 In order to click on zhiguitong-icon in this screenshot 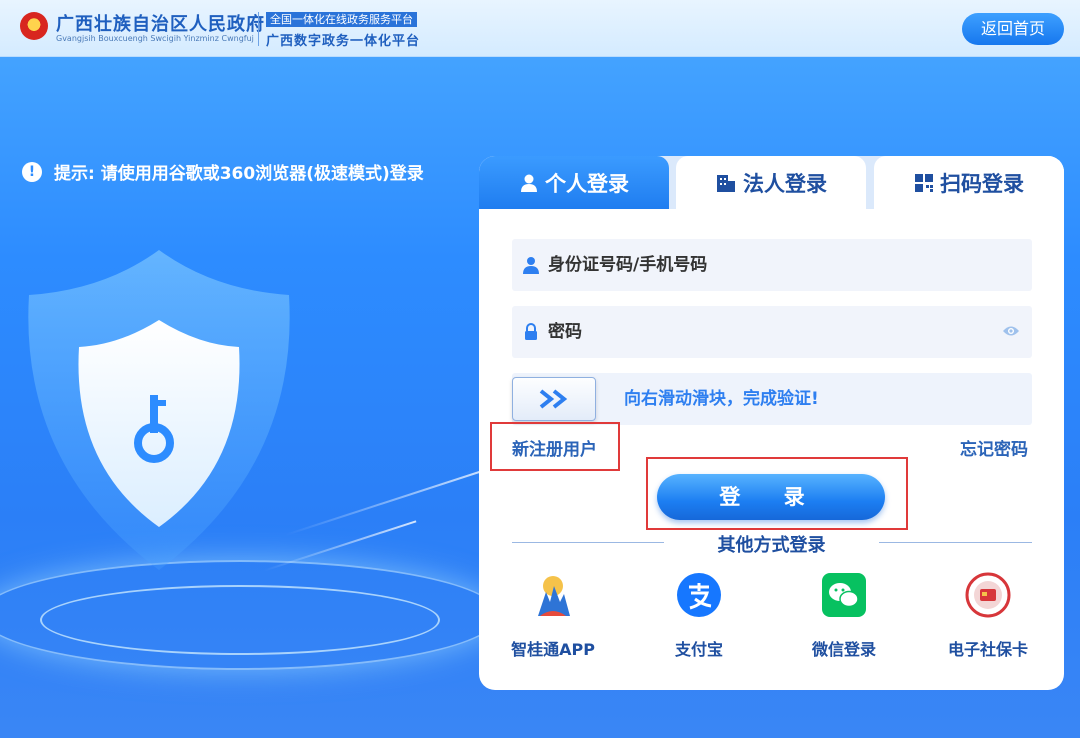, I will do `click(554, 596)`.